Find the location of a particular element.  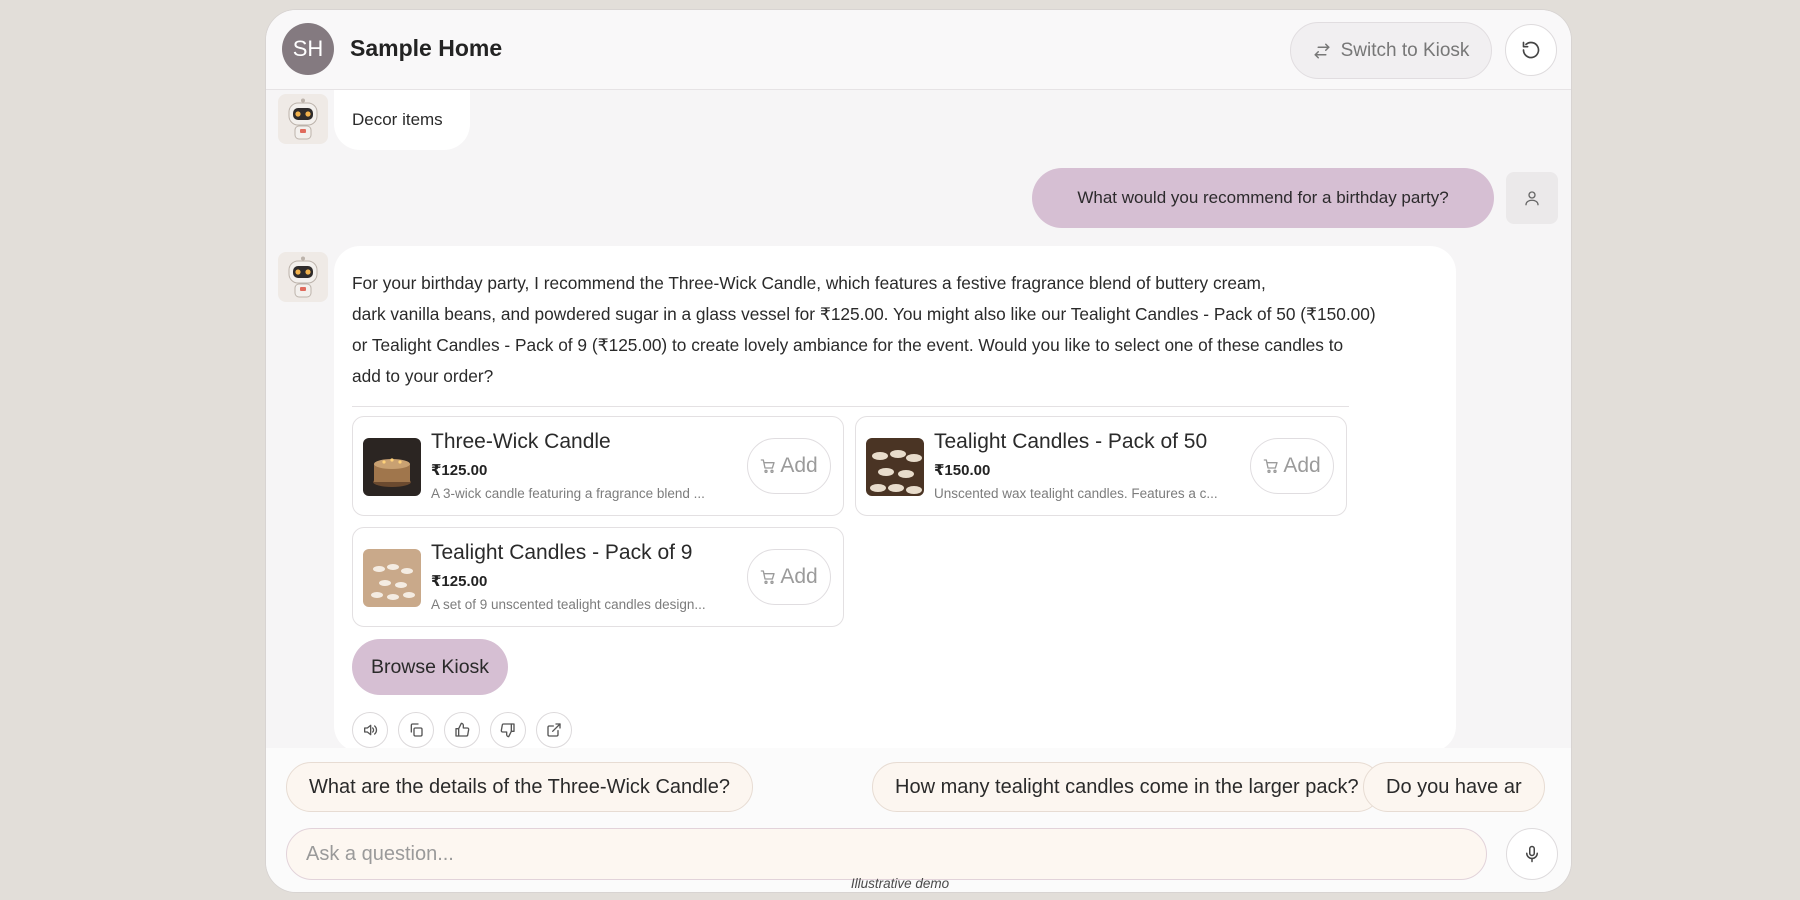

refresh-button is located at coordinates (1531, 50).